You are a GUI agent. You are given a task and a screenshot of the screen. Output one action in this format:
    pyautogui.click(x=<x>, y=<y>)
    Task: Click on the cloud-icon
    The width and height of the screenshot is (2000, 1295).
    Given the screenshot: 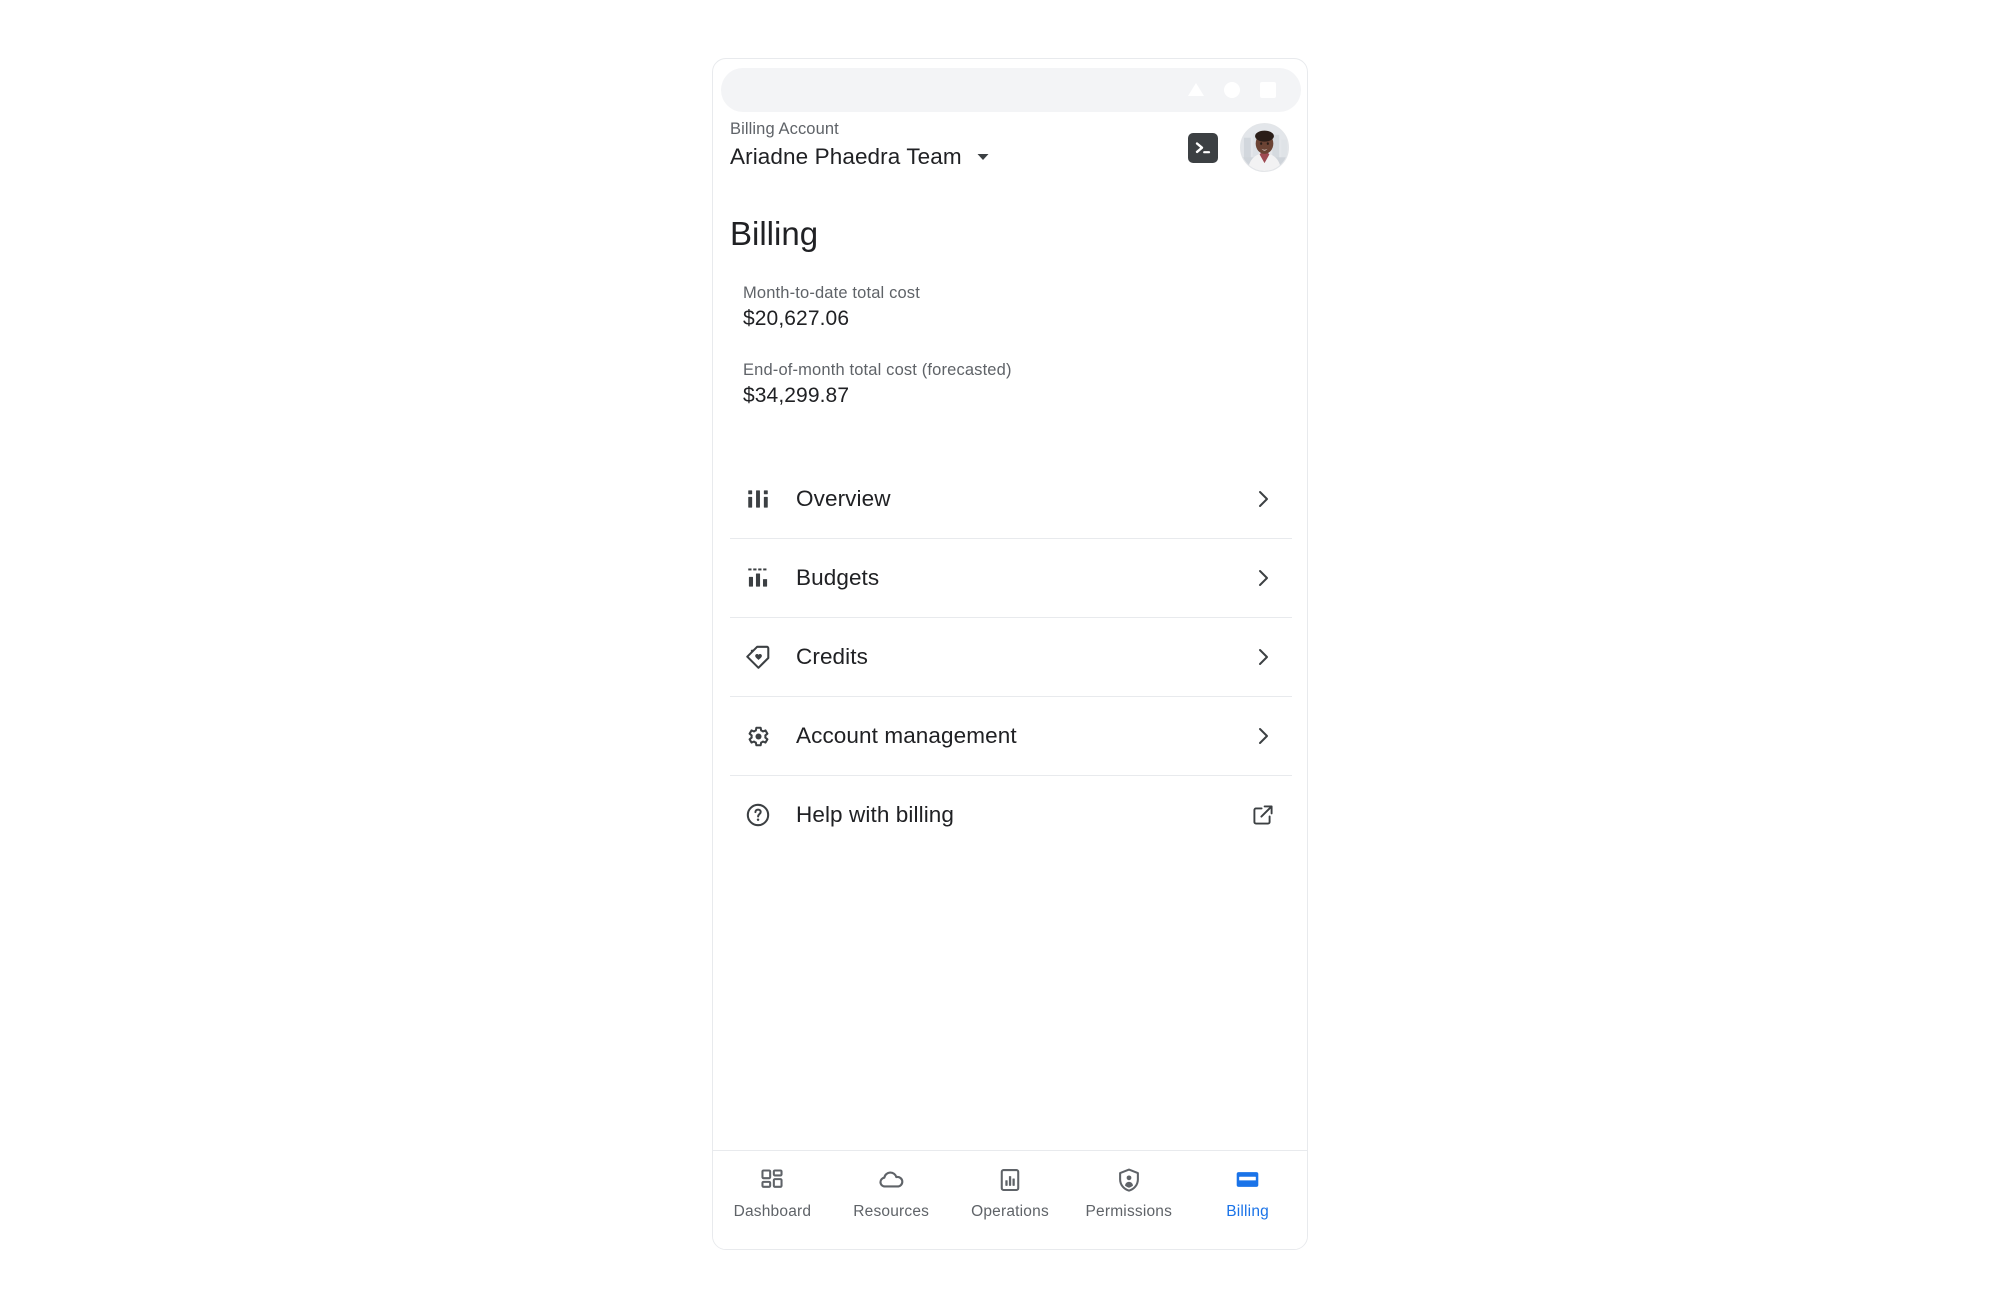 What is the action you would take?
    pyautogui.click(x=891, y=1179)
    